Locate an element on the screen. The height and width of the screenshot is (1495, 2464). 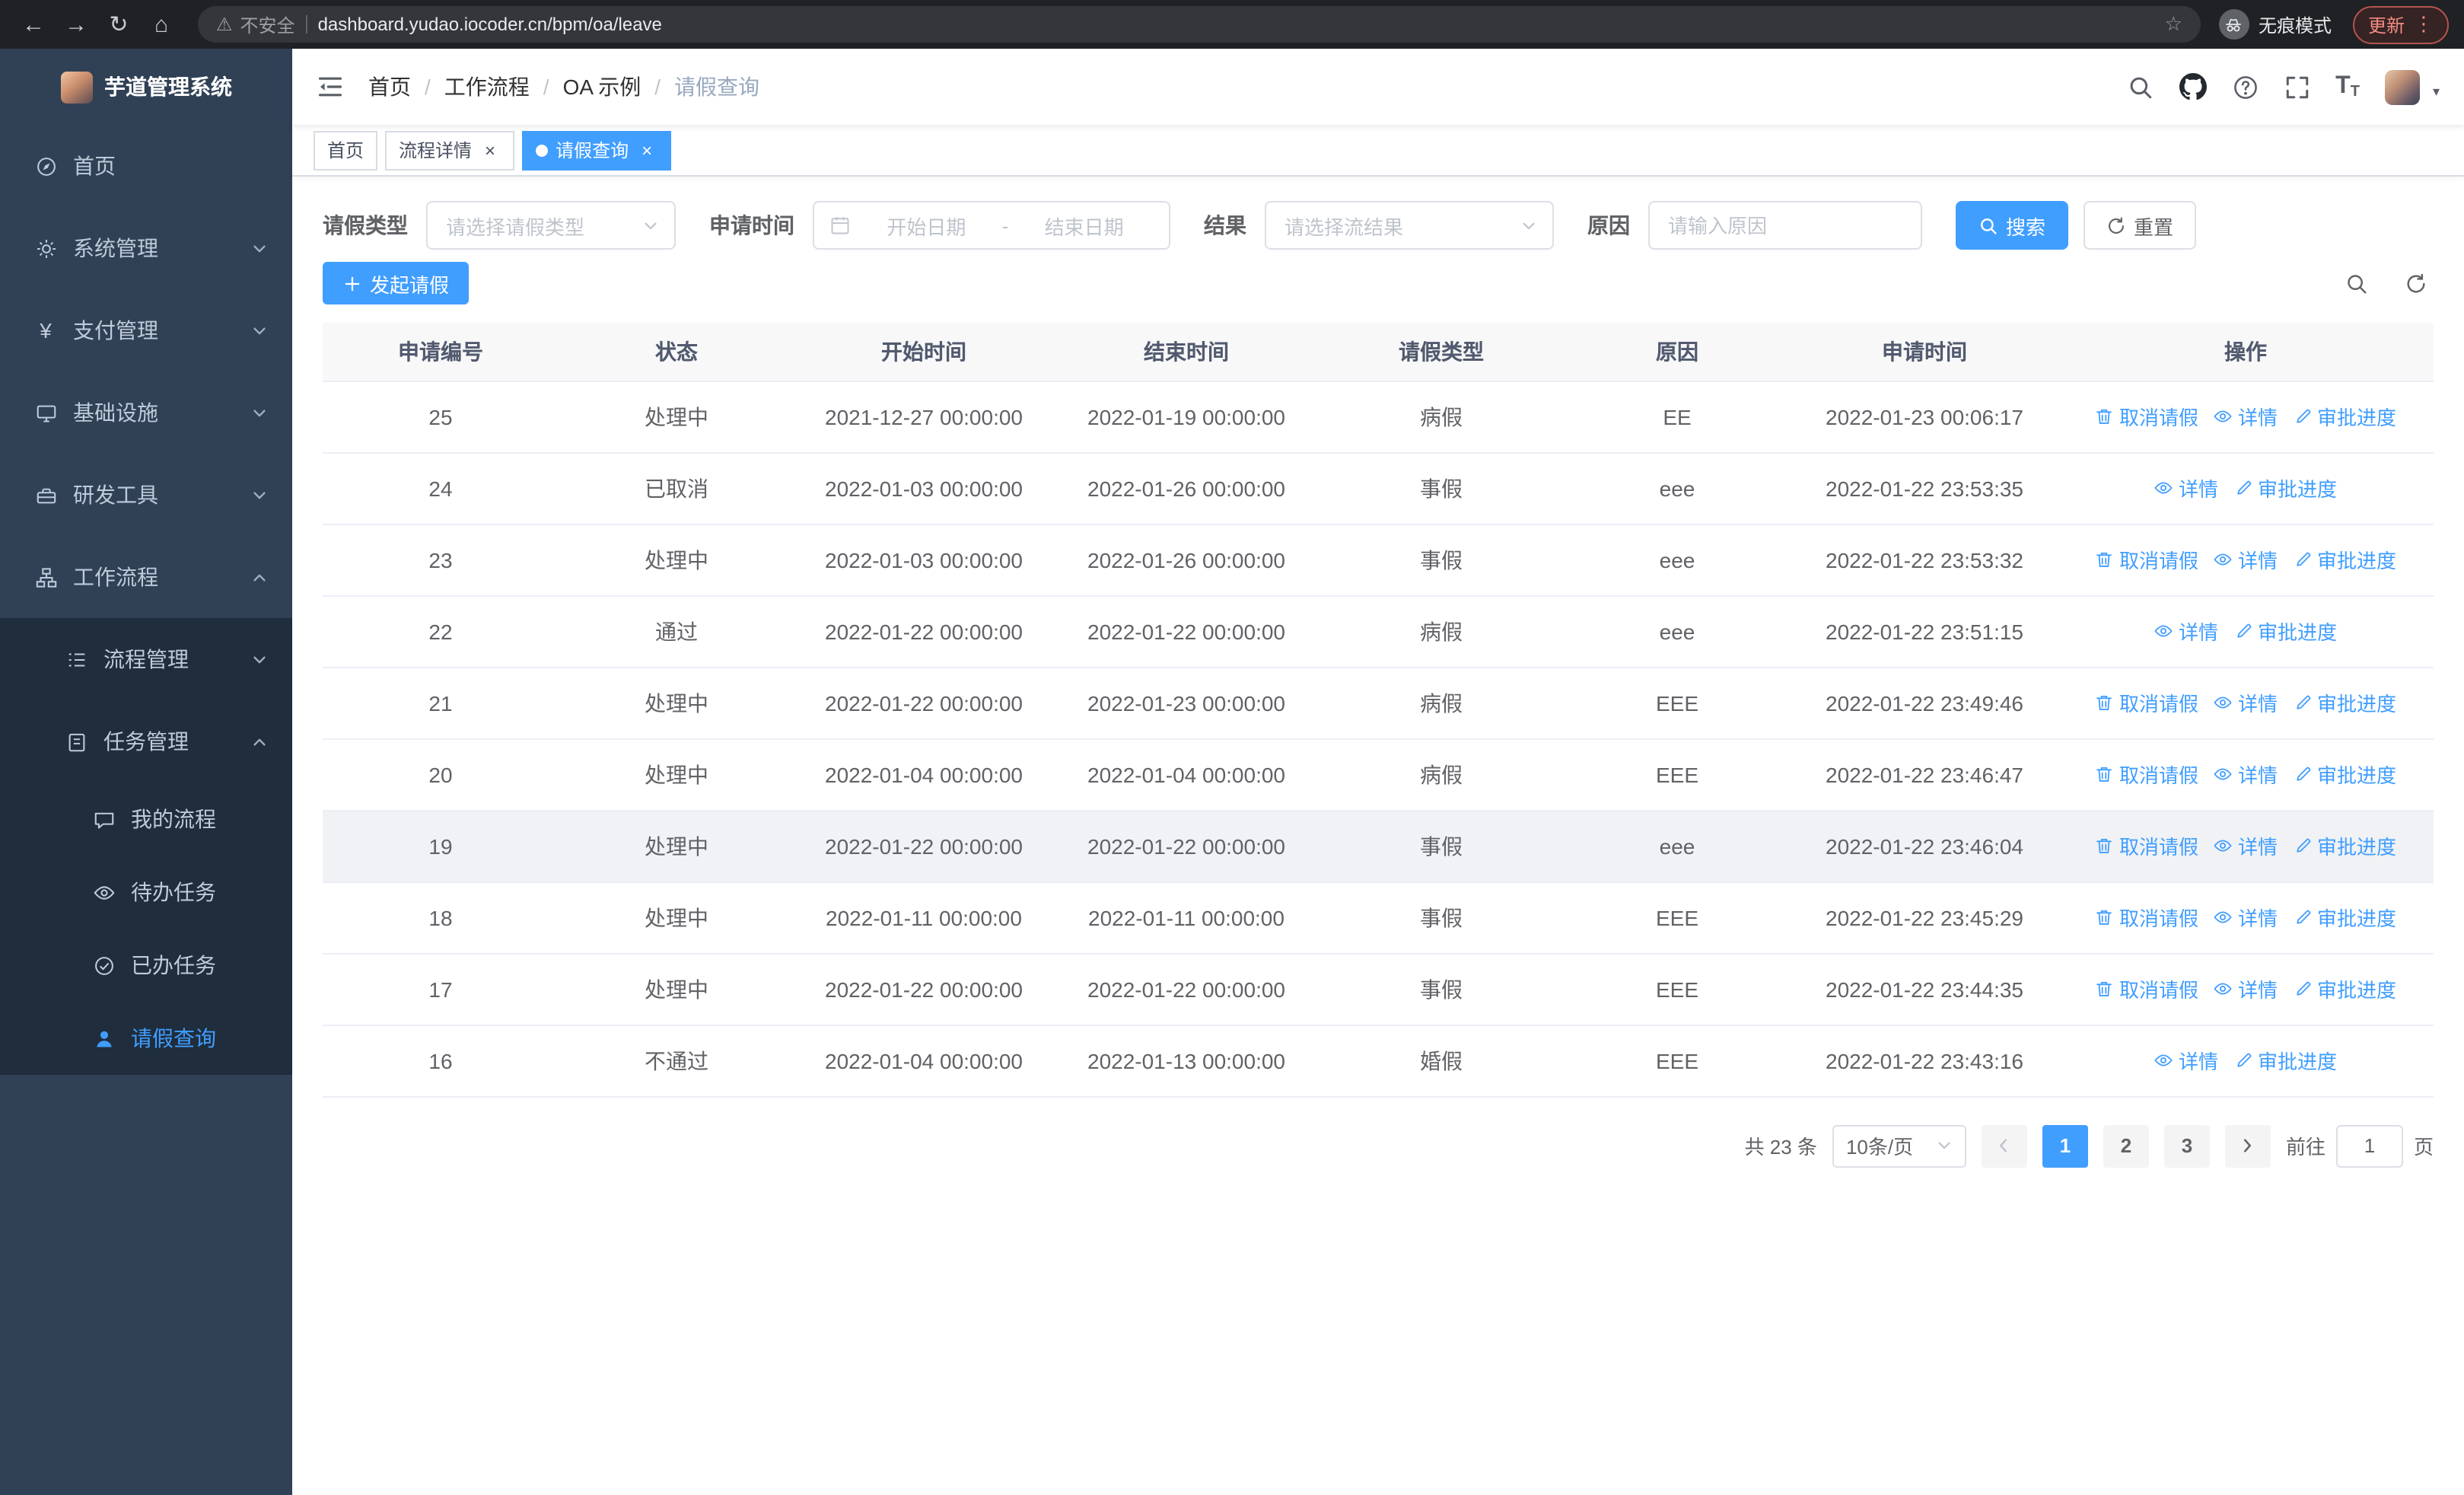
caret-down-icon: ▾ is located at coordinates (2436, 94).